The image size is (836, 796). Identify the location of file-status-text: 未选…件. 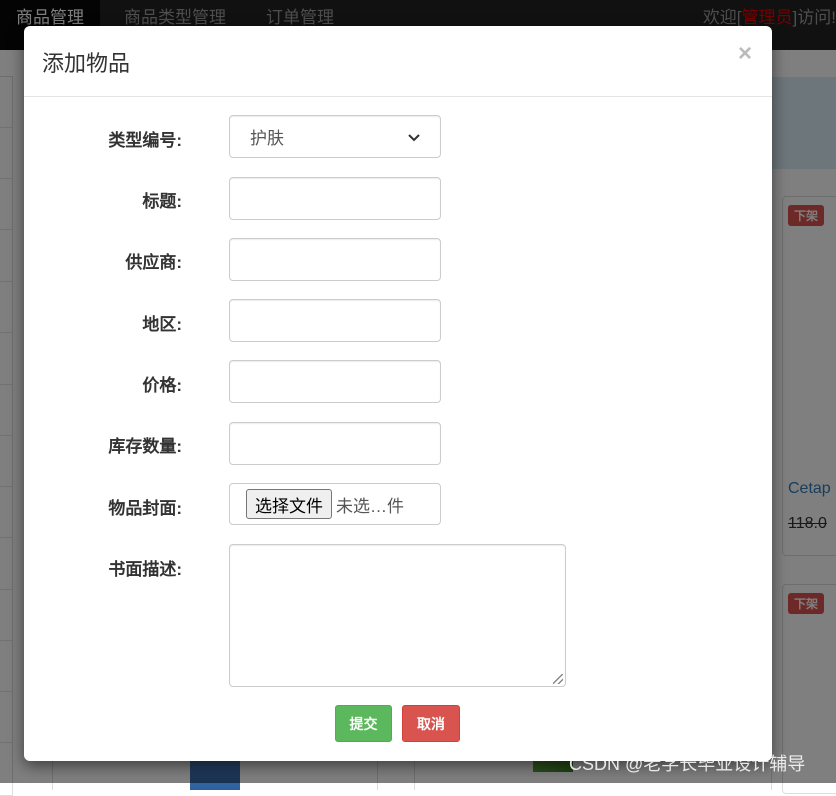
(370, 504).